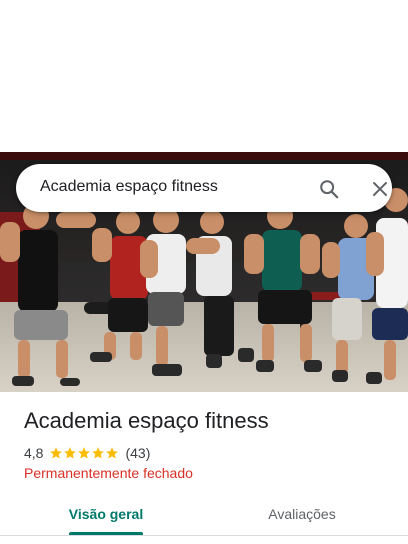 The image size is (408, 544). What do you see at coordinates (146, 420) in the screenshot?
I see `place-title: Academia espaço fitness` at bounding box center [146, 420].